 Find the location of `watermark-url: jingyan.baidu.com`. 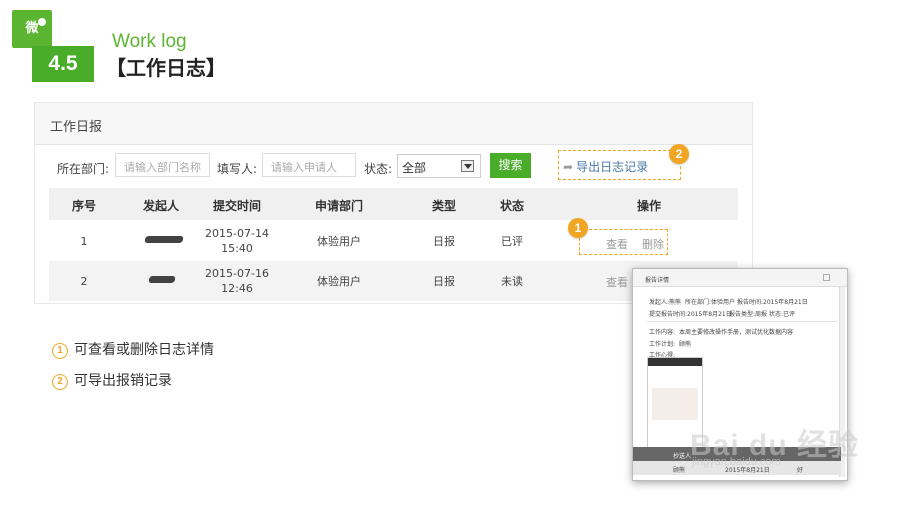

watermark-url: jingyan.baidu.com is located at coordinates (736, 462).